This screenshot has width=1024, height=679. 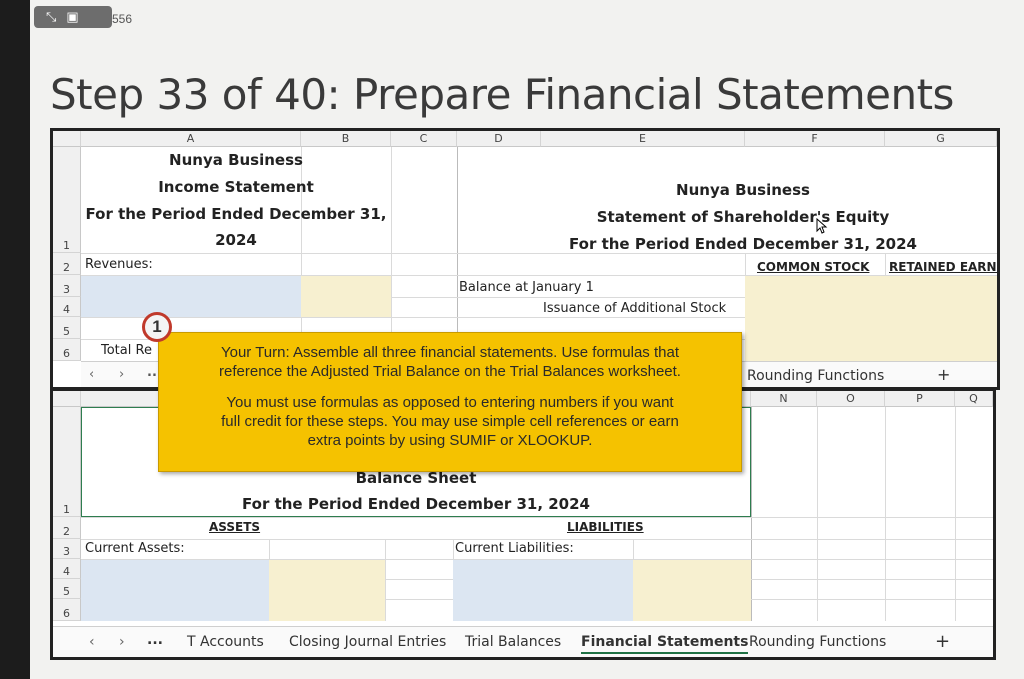 What do you see at coordinates (543, 590) in the screenshot?
I see `liability-input-cells` at bounding box center [543, 590].